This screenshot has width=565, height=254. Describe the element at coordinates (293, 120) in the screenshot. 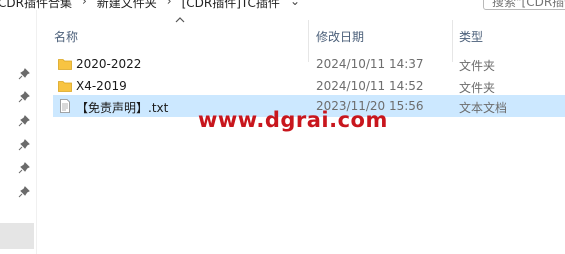

I see `watermark: www.dgrai.com` at that location.